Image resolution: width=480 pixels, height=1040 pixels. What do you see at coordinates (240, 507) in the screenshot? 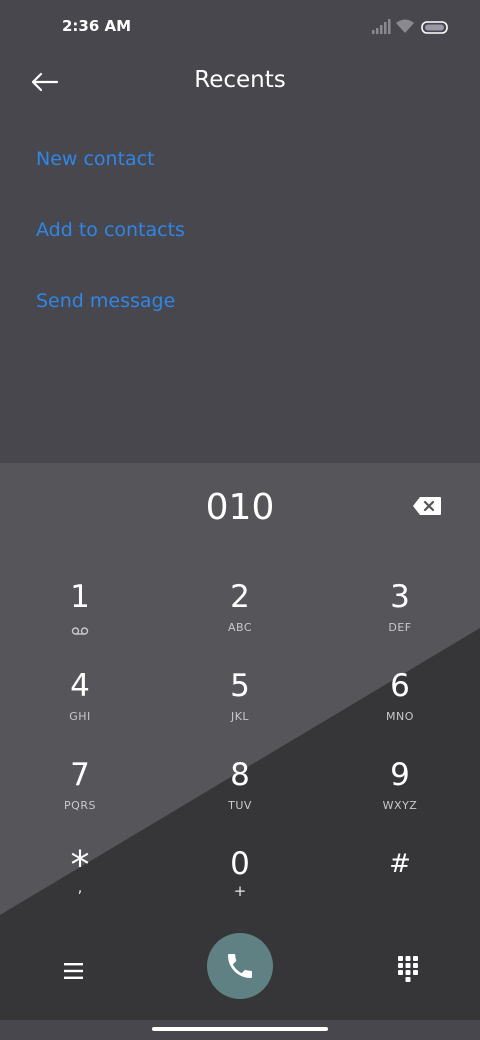
I see `dialed-number: 010` at bounding box center [240, 507].